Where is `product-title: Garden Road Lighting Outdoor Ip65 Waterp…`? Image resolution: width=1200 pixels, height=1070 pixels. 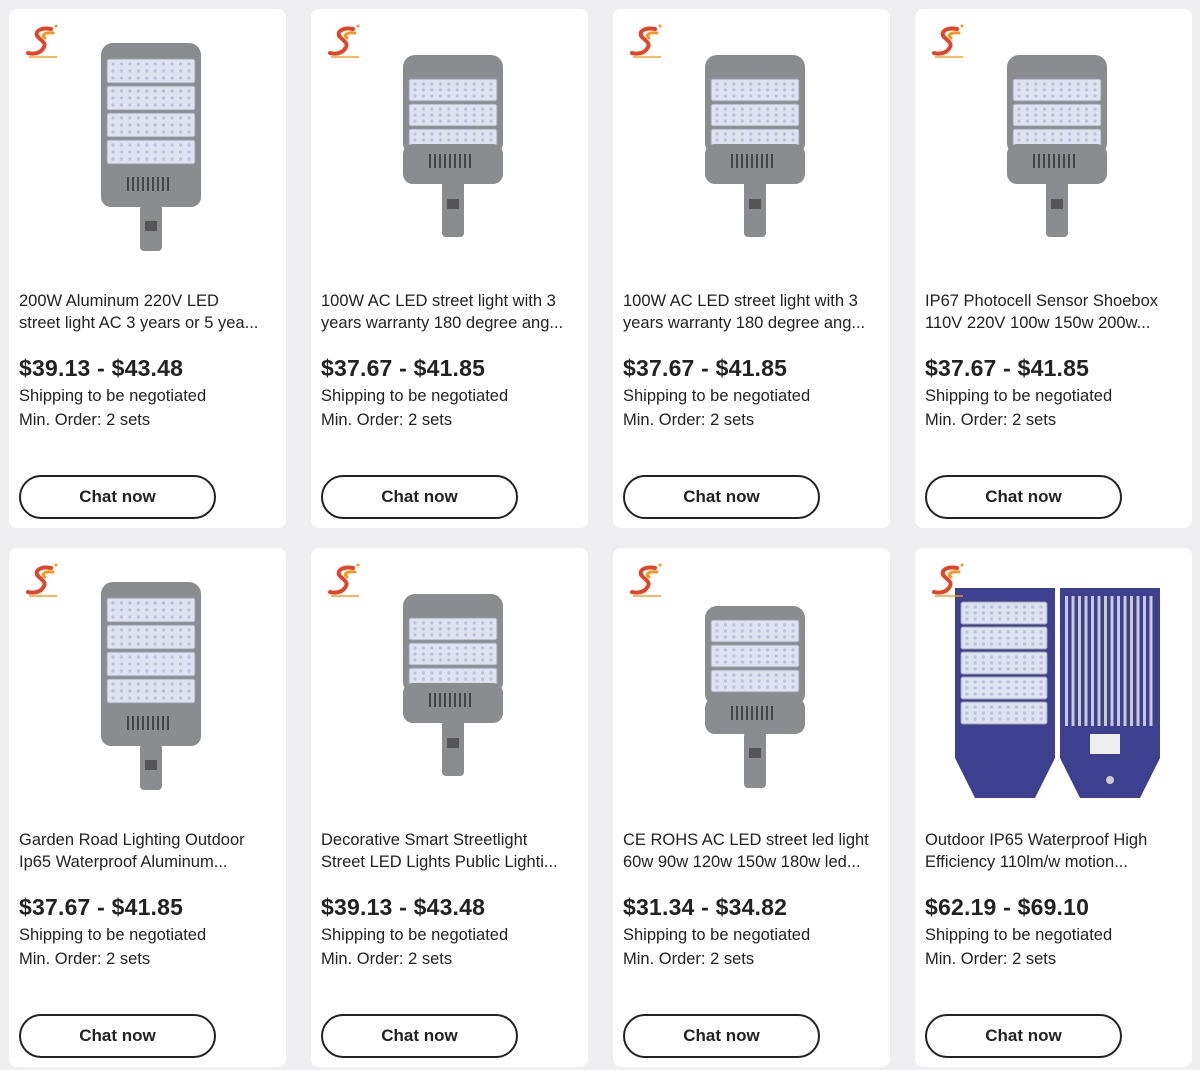 product-title: Garden Road Lighting Outdoor Ip65 Waterp… is located at coordinates (147, 851).